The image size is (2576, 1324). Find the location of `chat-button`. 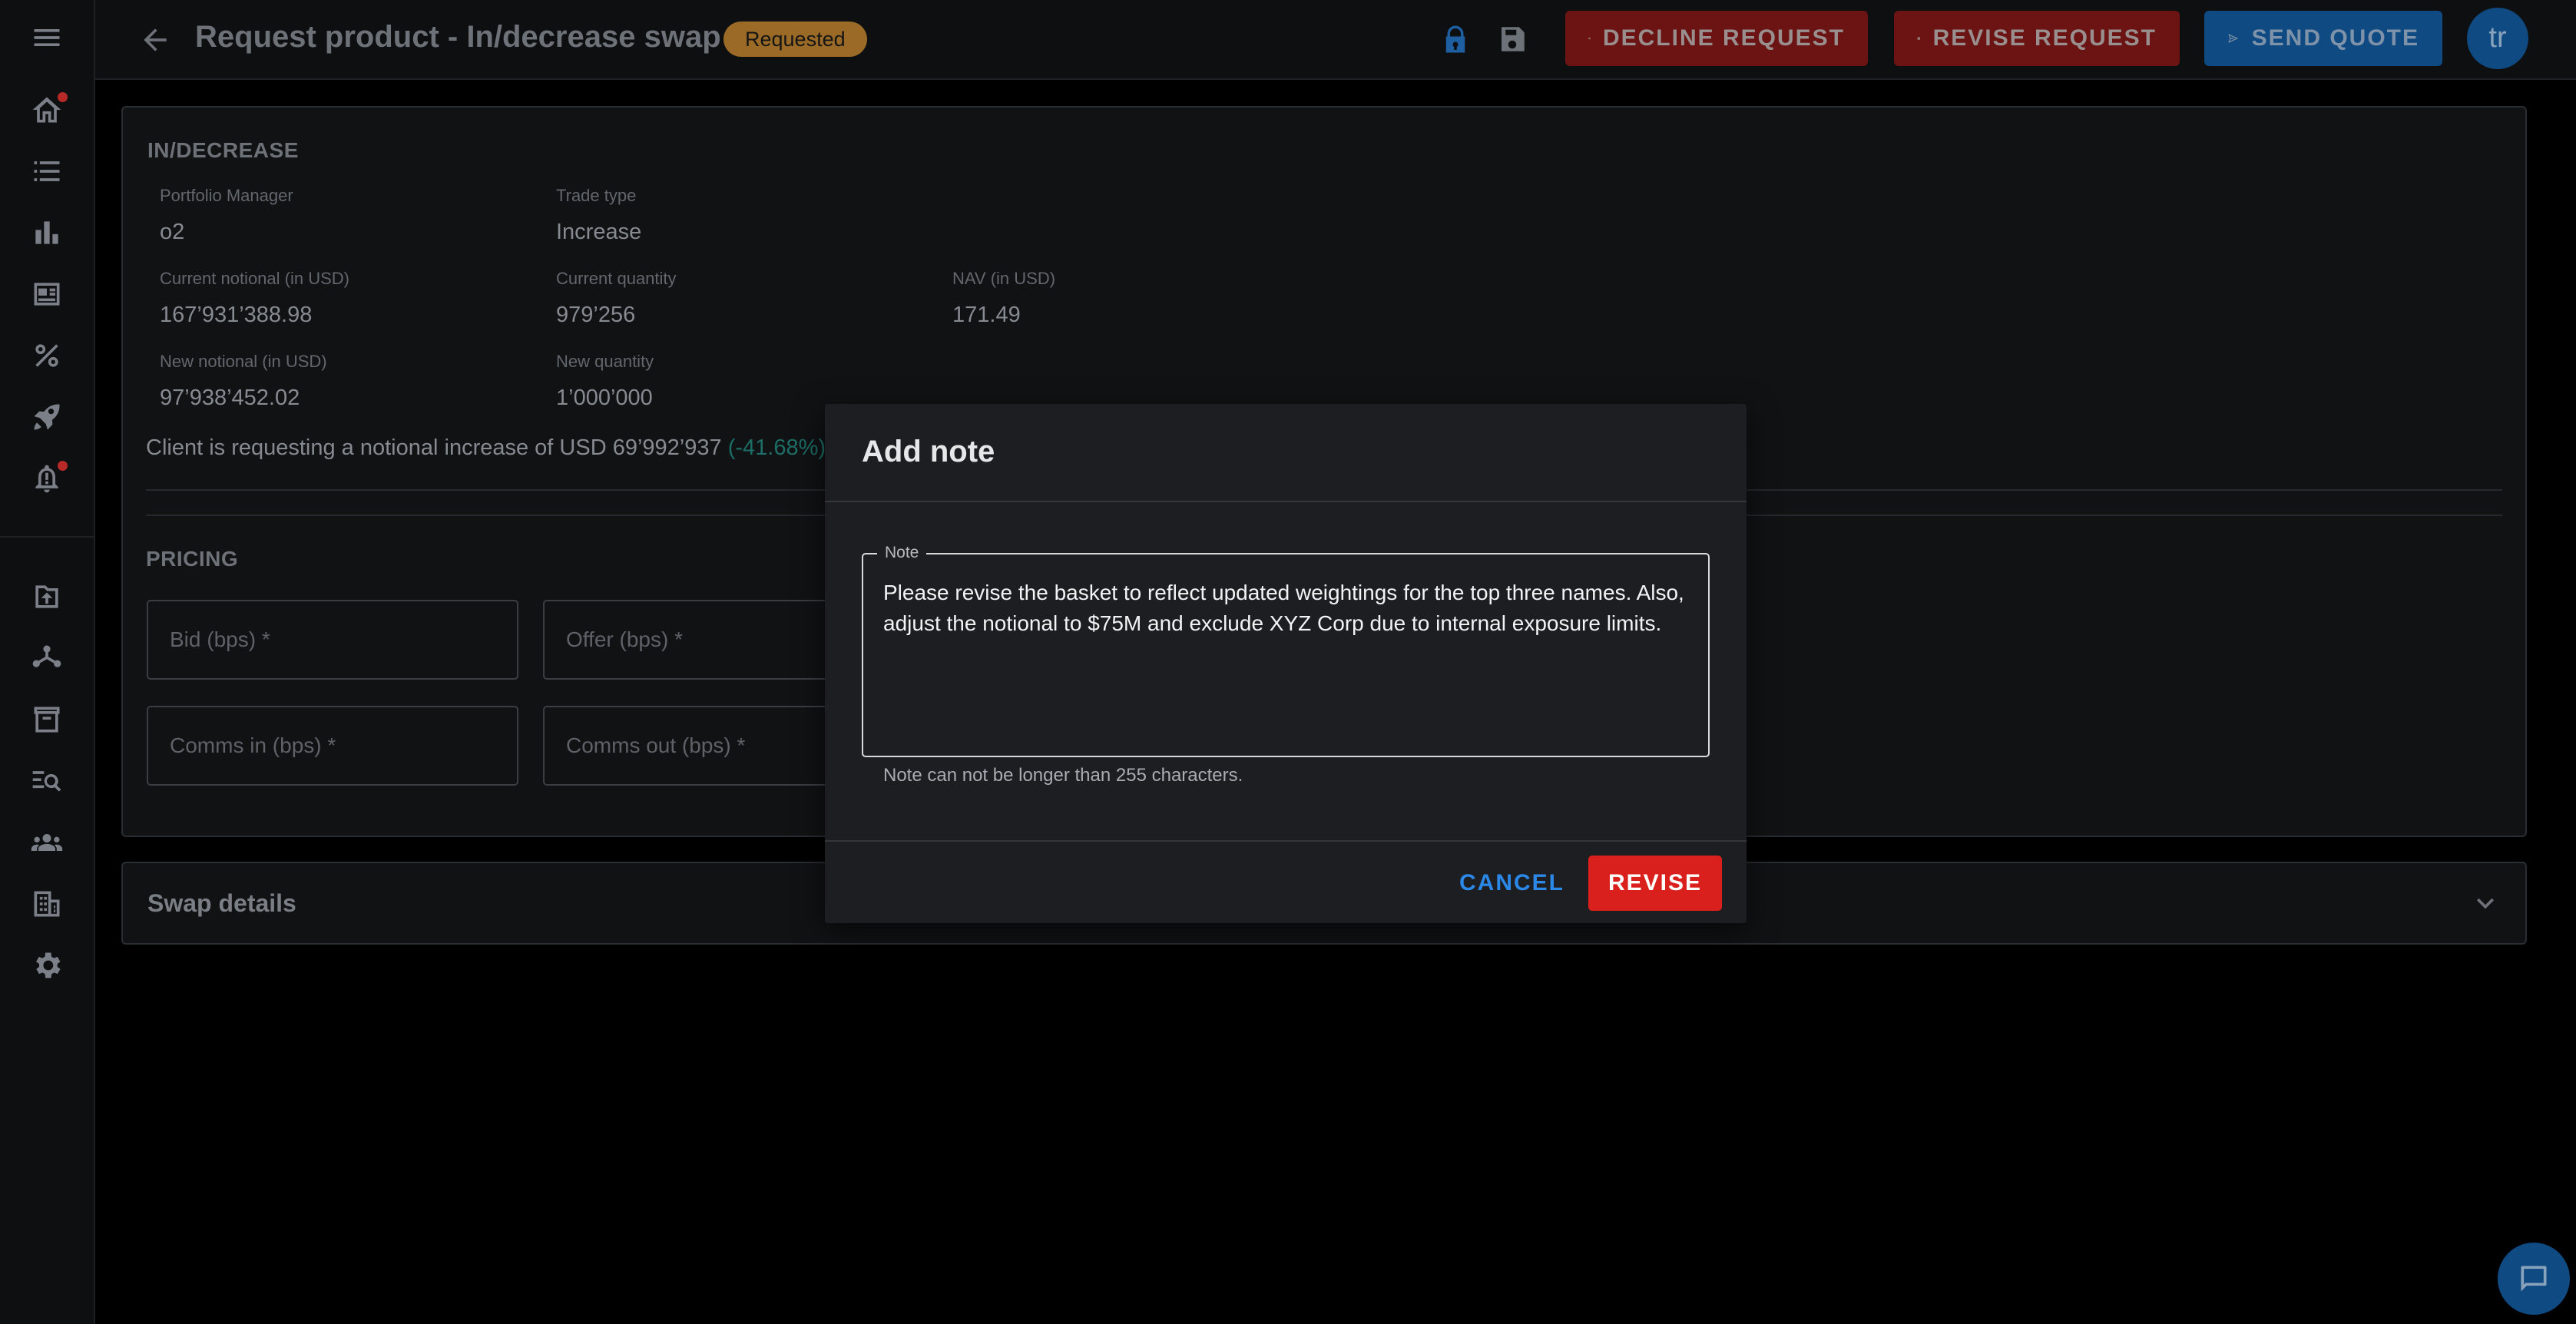

chat-button is located at coordinates (2534, 1279).